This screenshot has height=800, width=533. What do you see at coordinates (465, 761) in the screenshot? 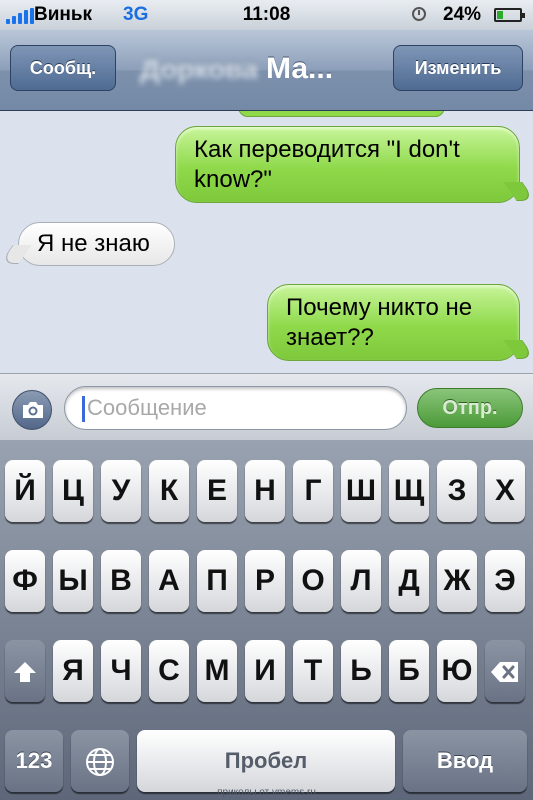
I see `return-key: Ввод` at bounding box center [465, 761].